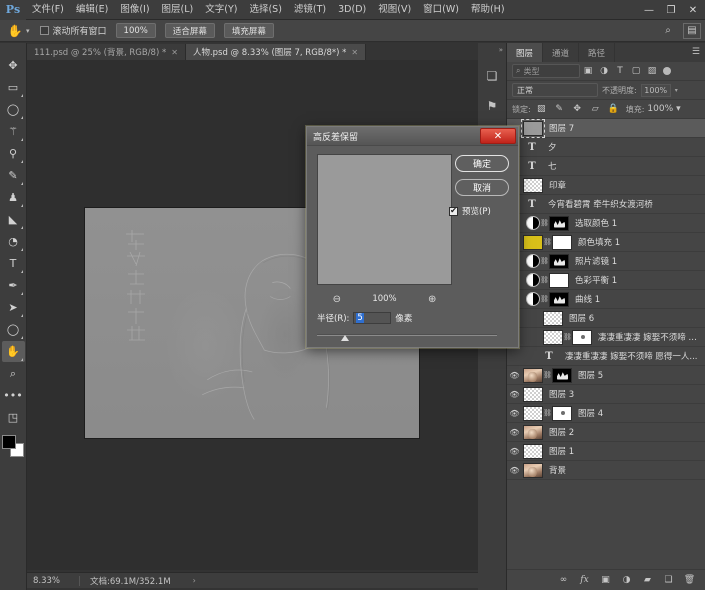 The image size is (705, 590). I want to click on search-icon: ⌕, so click(668, 31).